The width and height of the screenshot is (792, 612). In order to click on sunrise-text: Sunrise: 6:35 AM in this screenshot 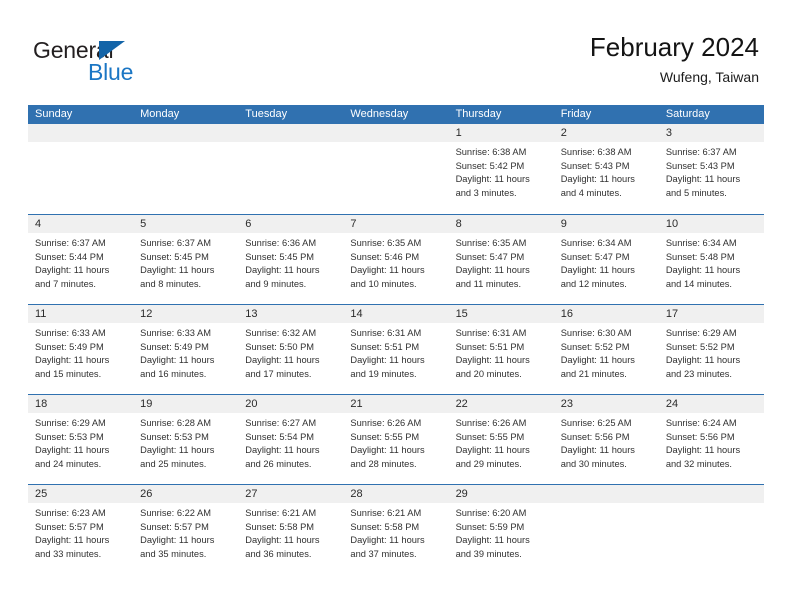, I will do `click(386, 243)`.